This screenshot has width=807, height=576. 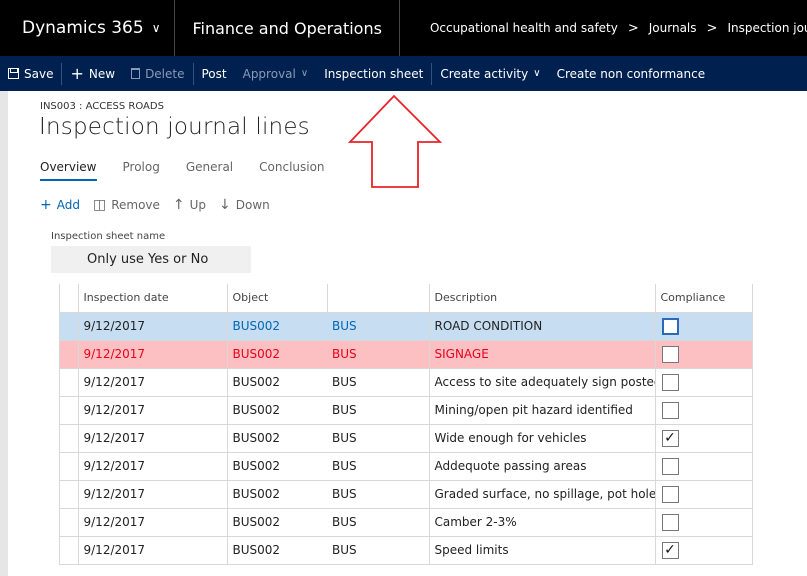 I want to click on table-row: 9/12/2017 BUS002 BUS Speed limits ✓, so click(x=406, y=550).